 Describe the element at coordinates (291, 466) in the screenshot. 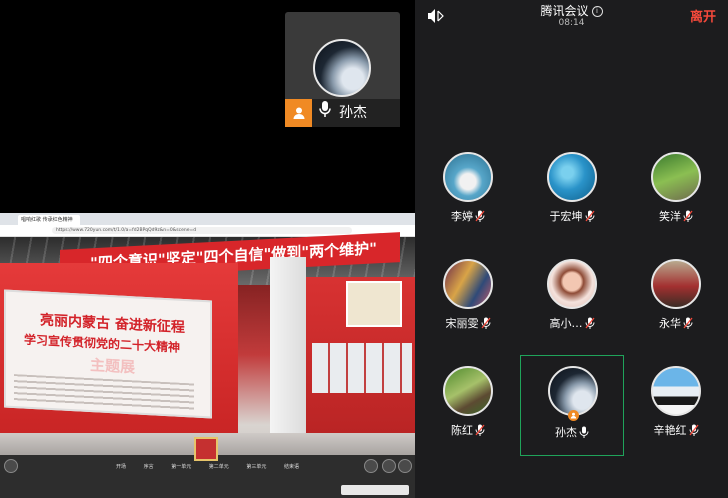

I see `scene-menu-item: 结束语` at that location.